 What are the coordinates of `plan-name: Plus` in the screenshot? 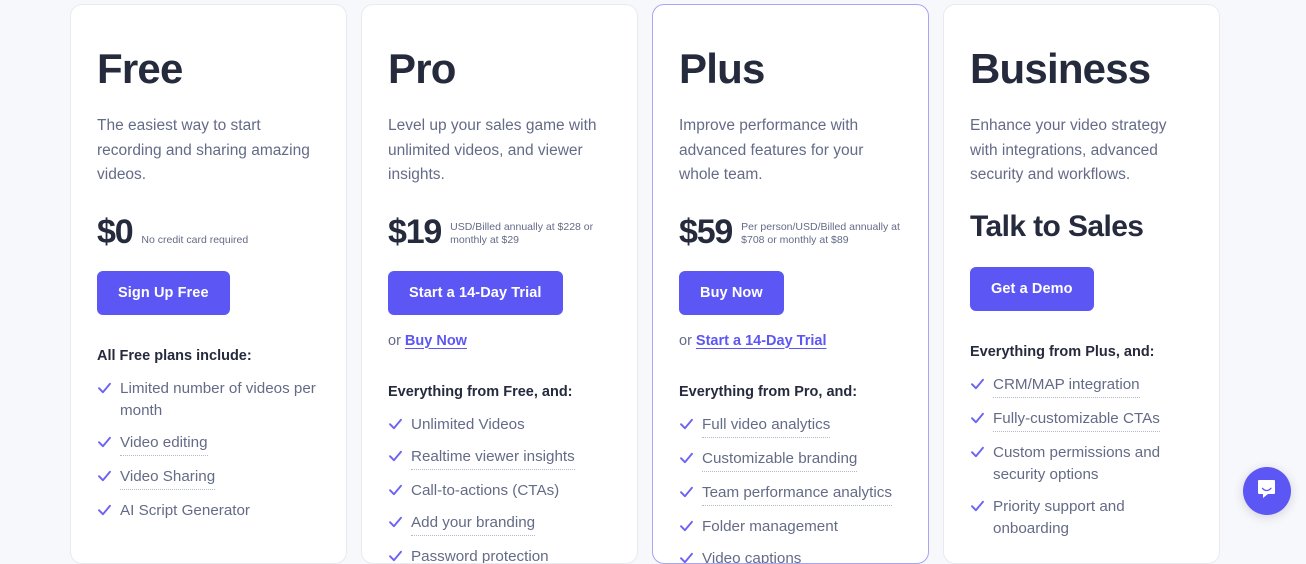 It's located at (790, 69).